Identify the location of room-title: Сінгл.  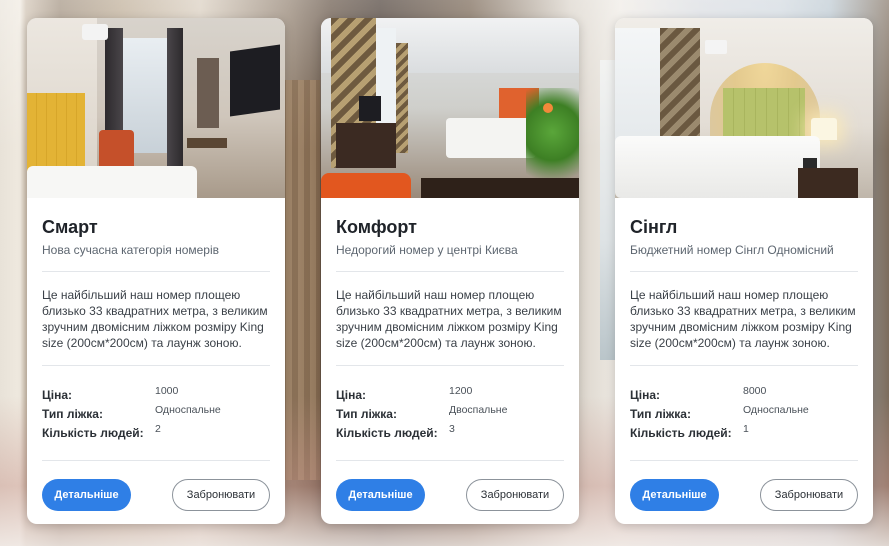
(654, 227).